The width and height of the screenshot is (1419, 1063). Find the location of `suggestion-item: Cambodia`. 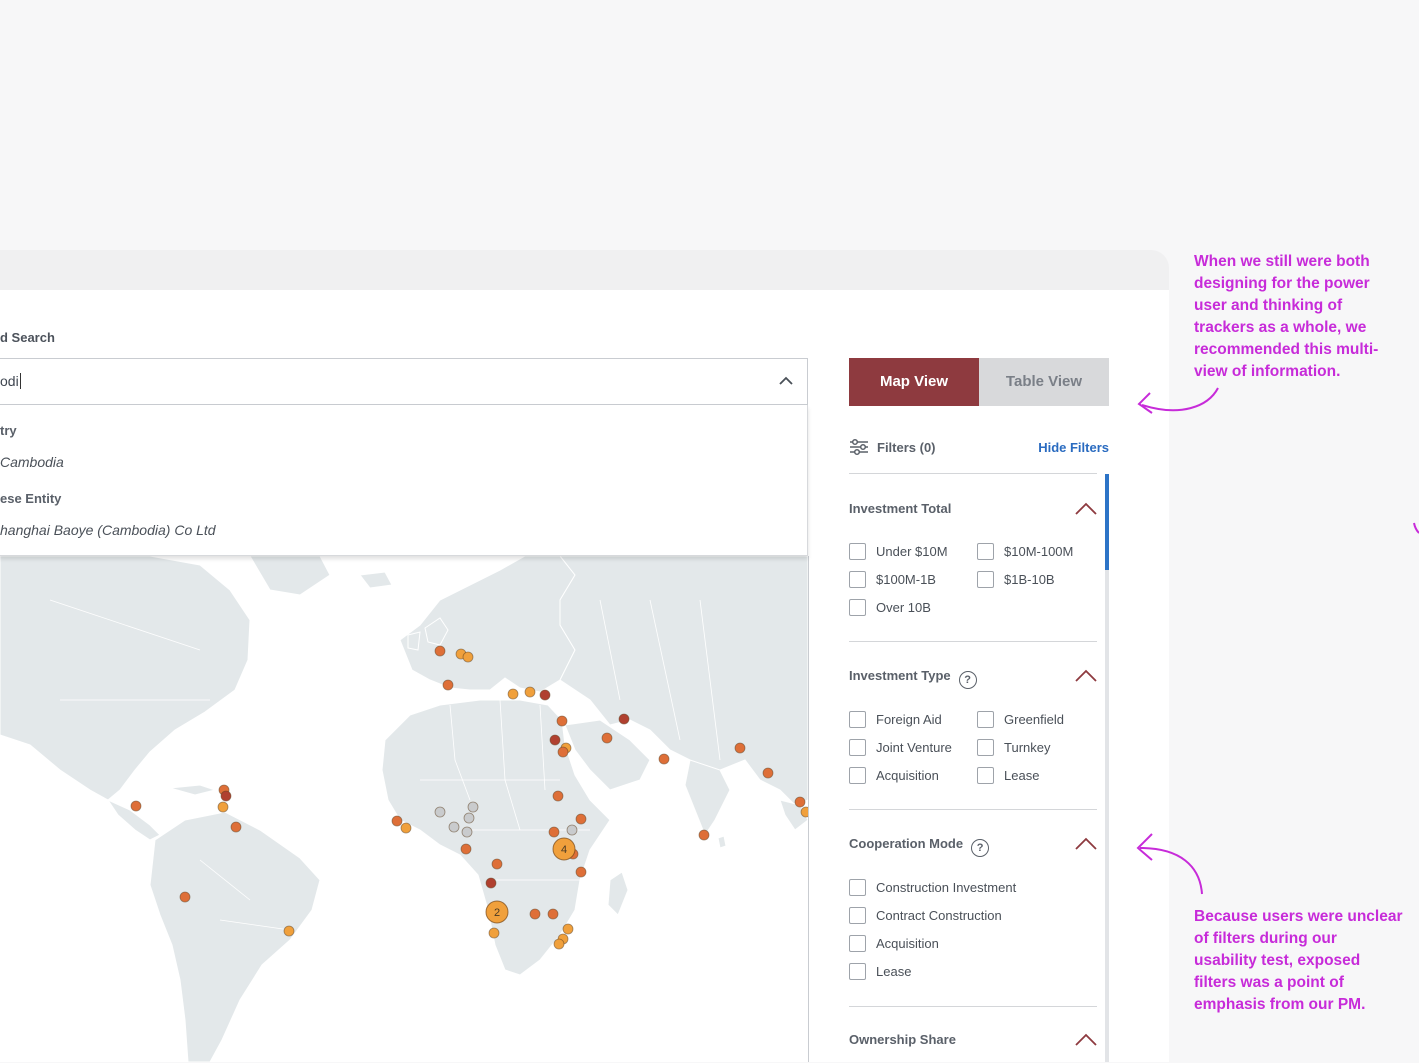

suggestion-item: Cambodia is located at coordinates (32, 462).